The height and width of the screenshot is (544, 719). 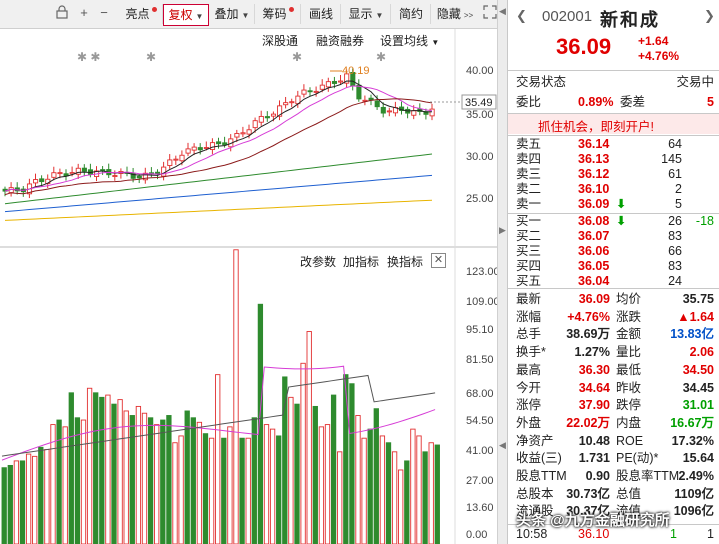 I want to click on switch-indicator-link: 换指标, so click(x=405, y=261).